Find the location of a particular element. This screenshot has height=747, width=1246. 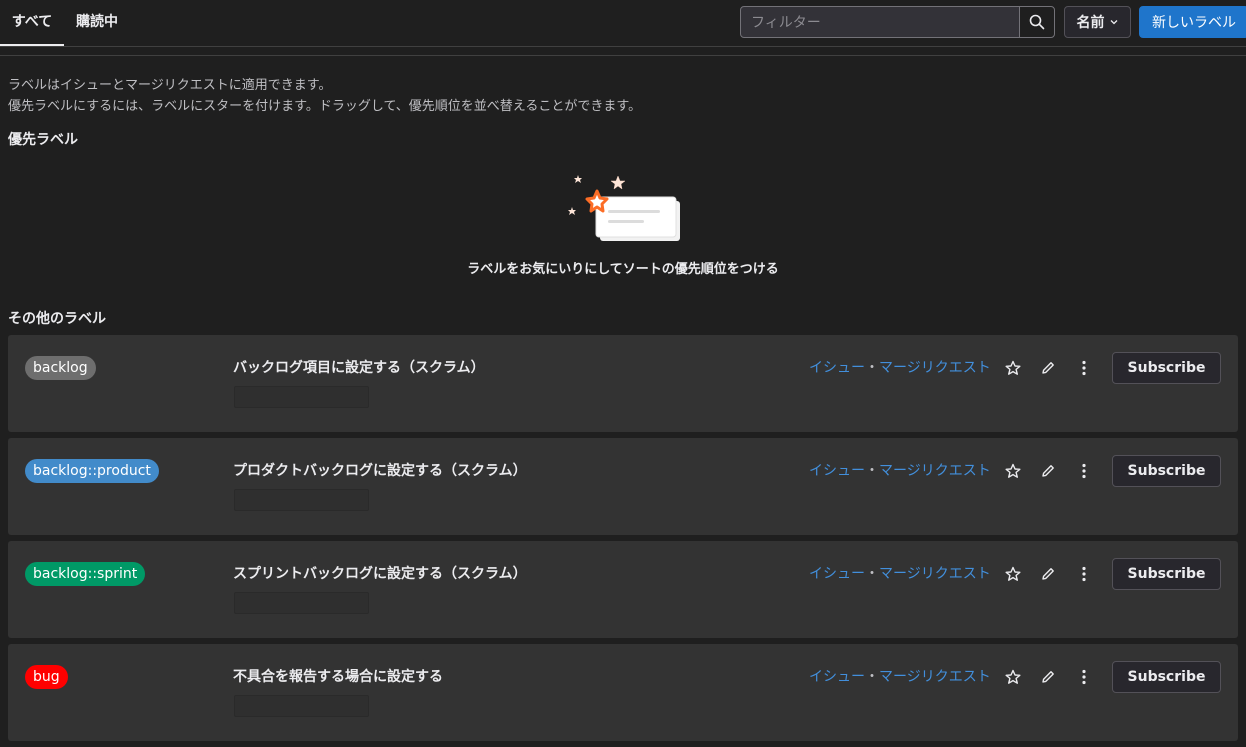

empty-state-illustration is located at coordinates (624, 208).